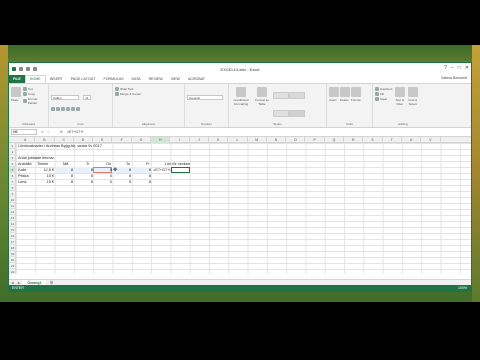 The image size is (480, 360). What do you see at coordinates (175, 79) in the screenshot?
I see `tab-view: VIEW` at bounding box center [175, 79].